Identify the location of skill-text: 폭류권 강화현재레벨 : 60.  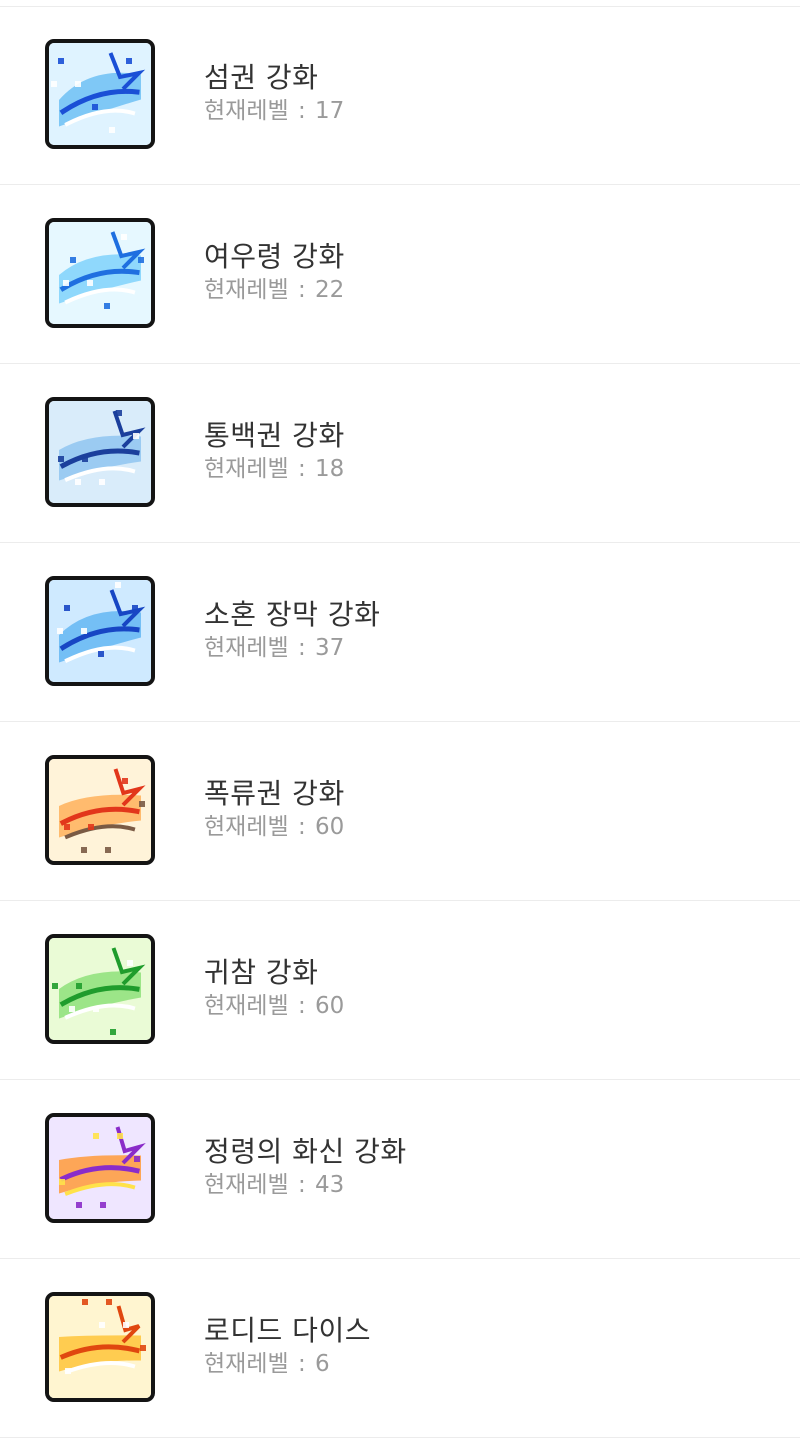
(274, 809).